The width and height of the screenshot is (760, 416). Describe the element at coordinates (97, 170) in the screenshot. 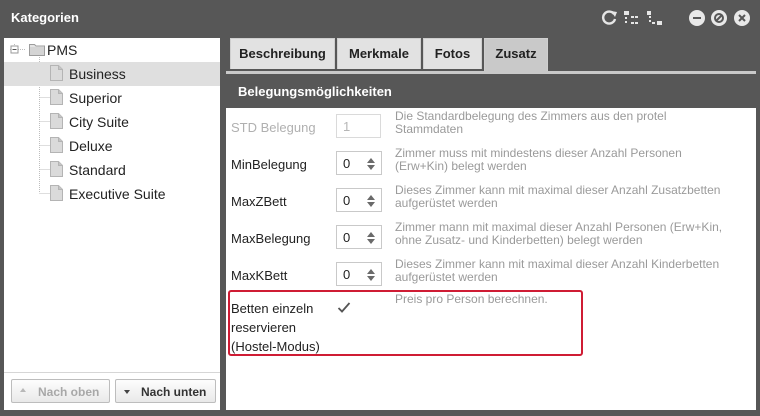

I see `tree-item-label: Standard` at that location.